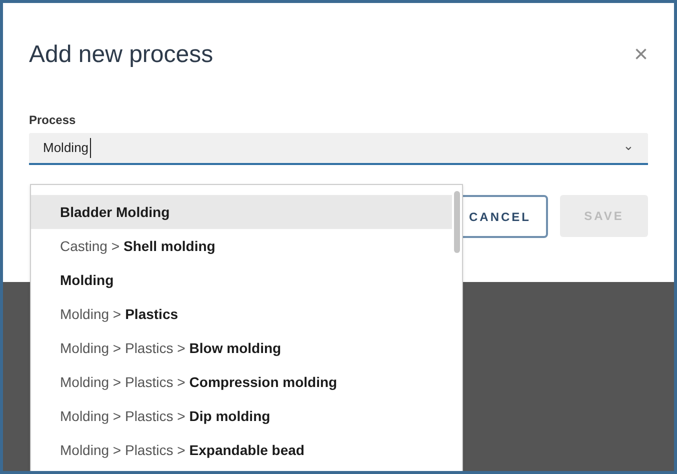 The image size is (677, 474). What do you see at coordinates (241, 280) in the screenshot?
I see `dropdown-option: Molding` at bounding box center [241, 280].